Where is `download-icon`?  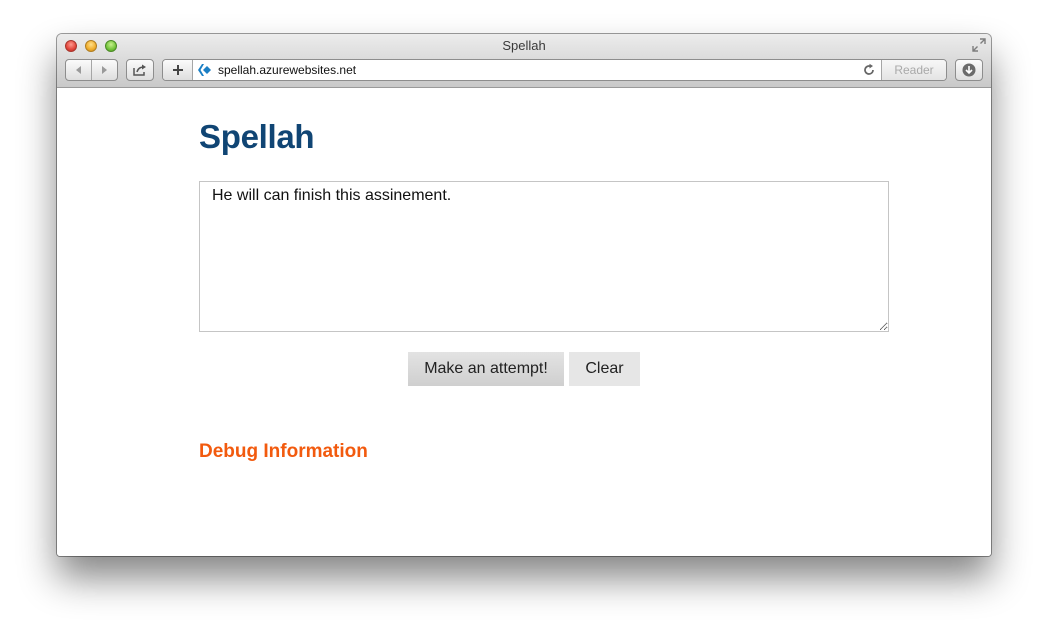 download-icon is located at coordinates (969, 70).